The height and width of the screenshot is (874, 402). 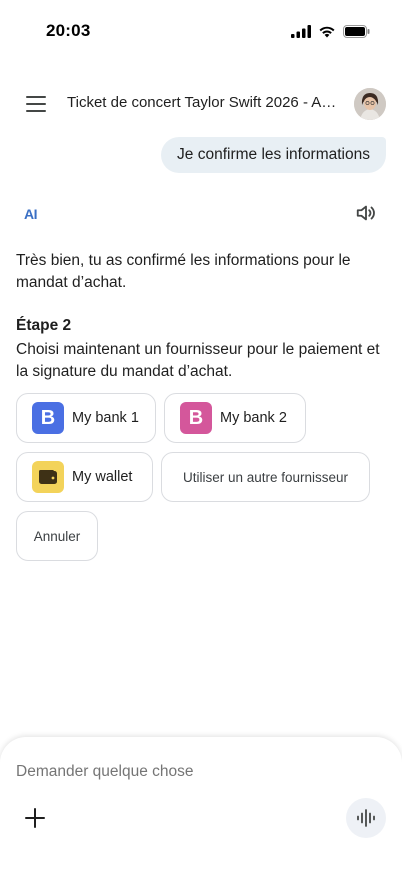 I want to click on wifi-icon, so click(x=327, y=32).